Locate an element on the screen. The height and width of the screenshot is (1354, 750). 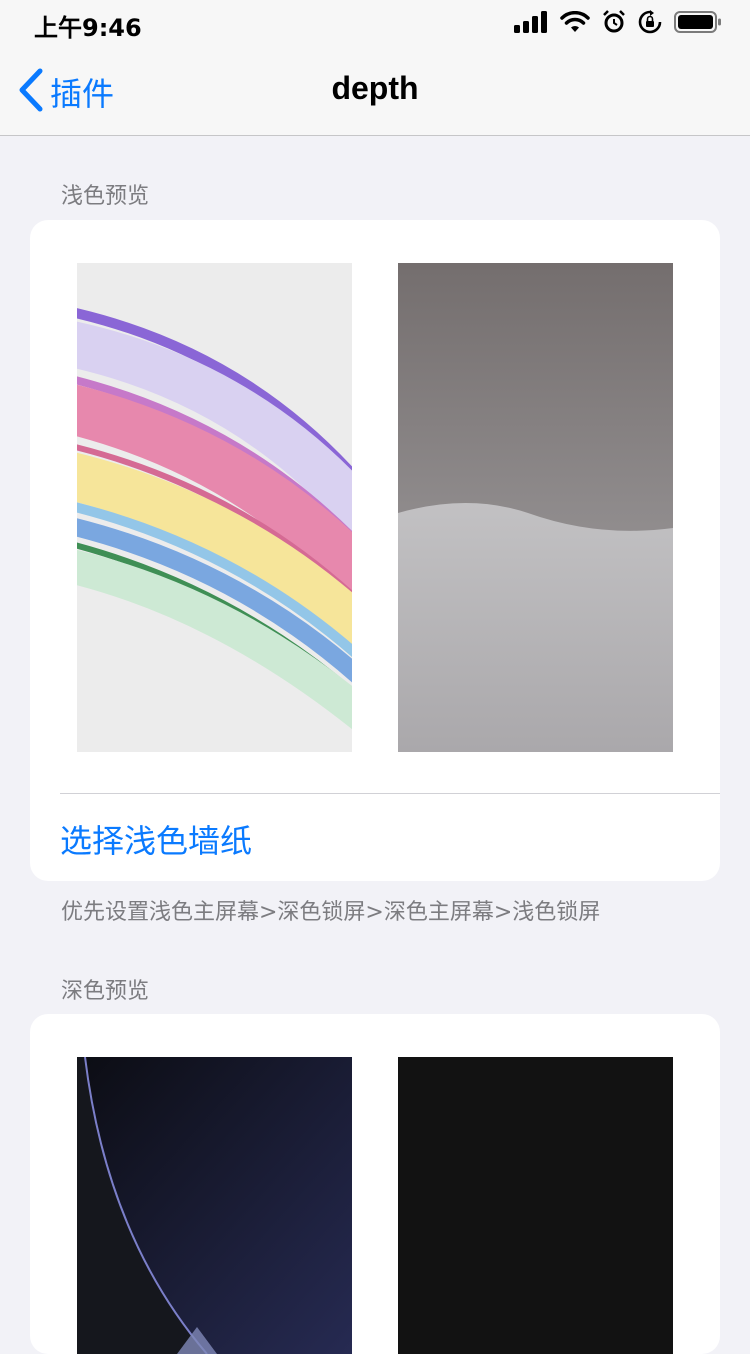
dark-home-wallpaper is located at coordinates (214, 1205).